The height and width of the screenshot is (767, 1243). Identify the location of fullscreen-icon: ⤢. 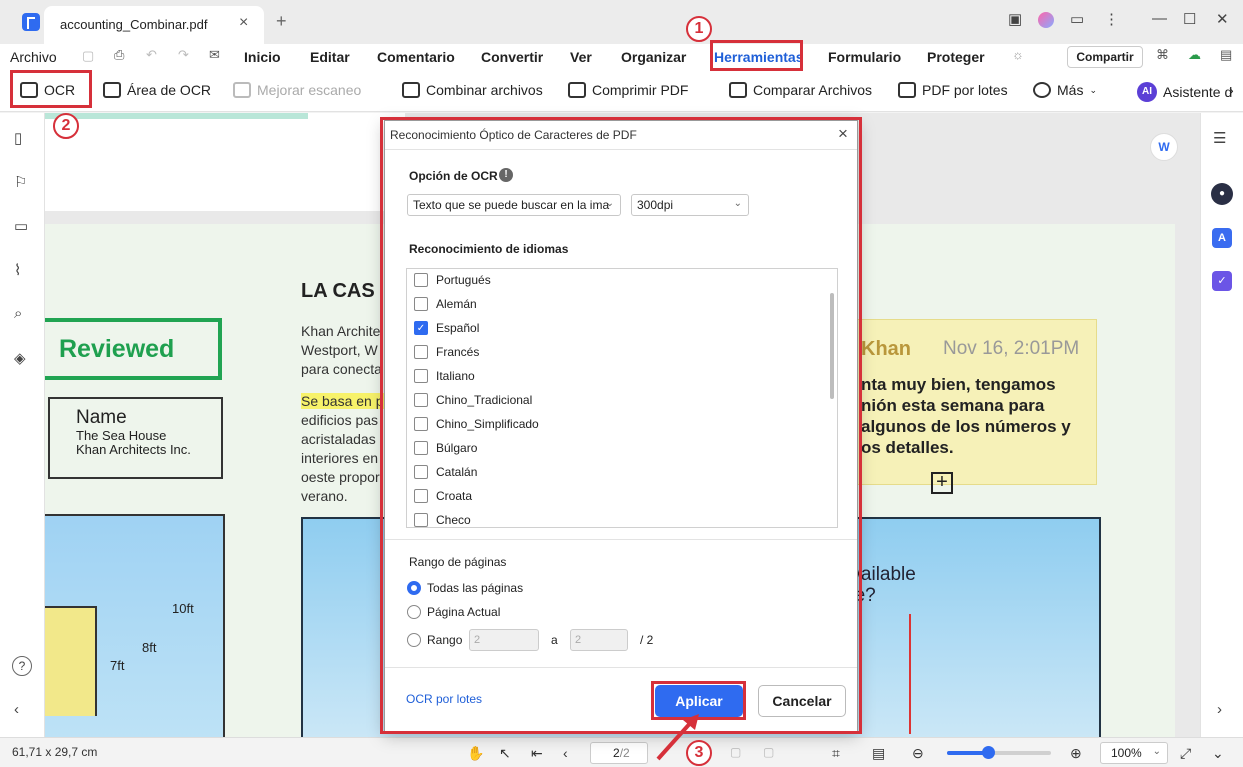
(1185, 753).